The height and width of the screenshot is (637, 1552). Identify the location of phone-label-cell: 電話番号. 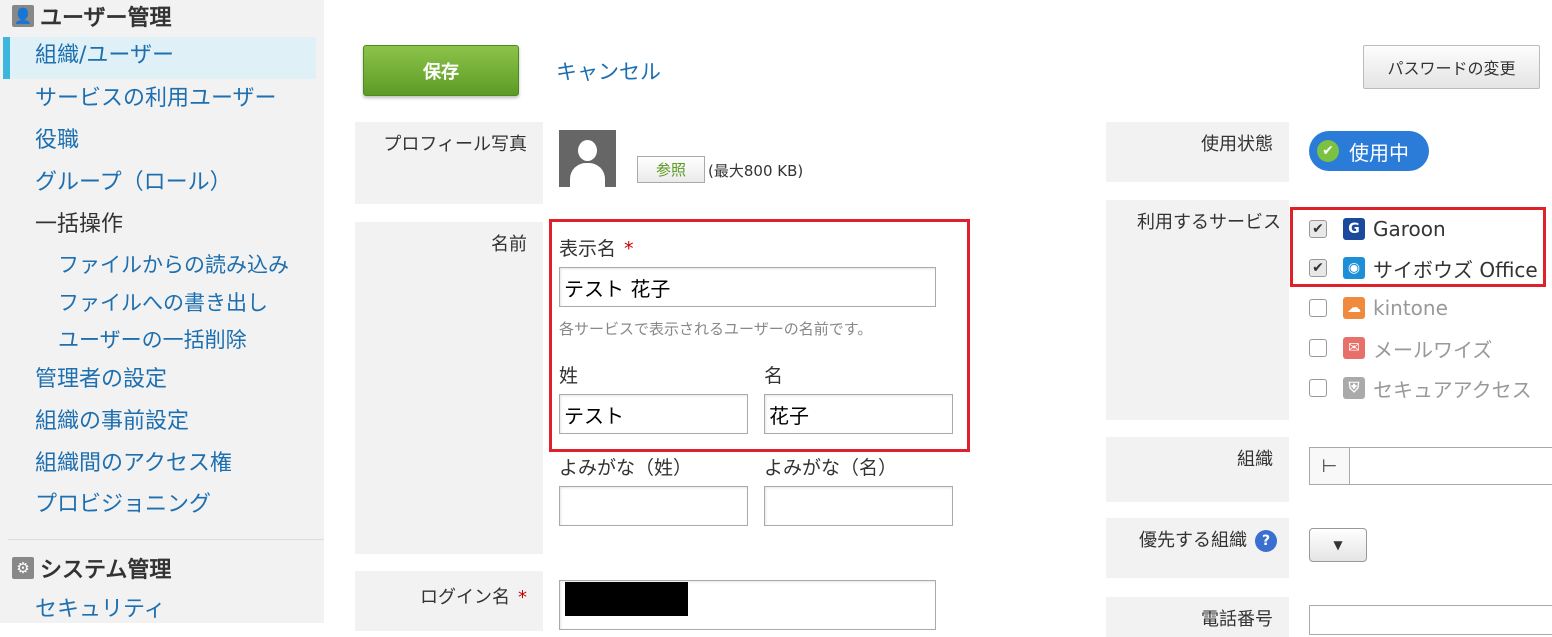
(1197, 617).